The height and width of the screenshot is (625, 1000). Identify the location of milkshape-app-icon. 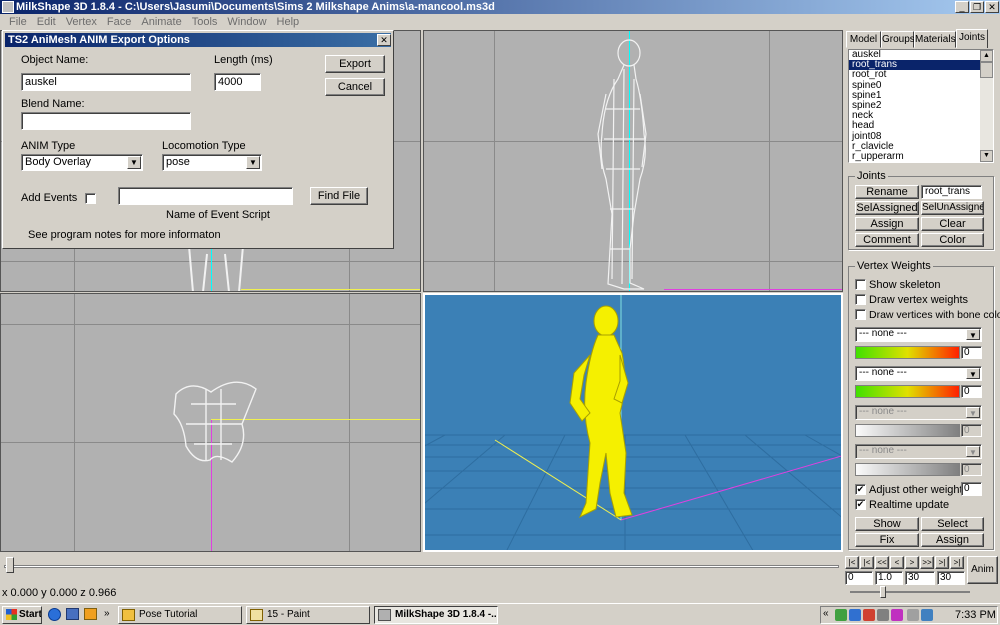
(8, 7).